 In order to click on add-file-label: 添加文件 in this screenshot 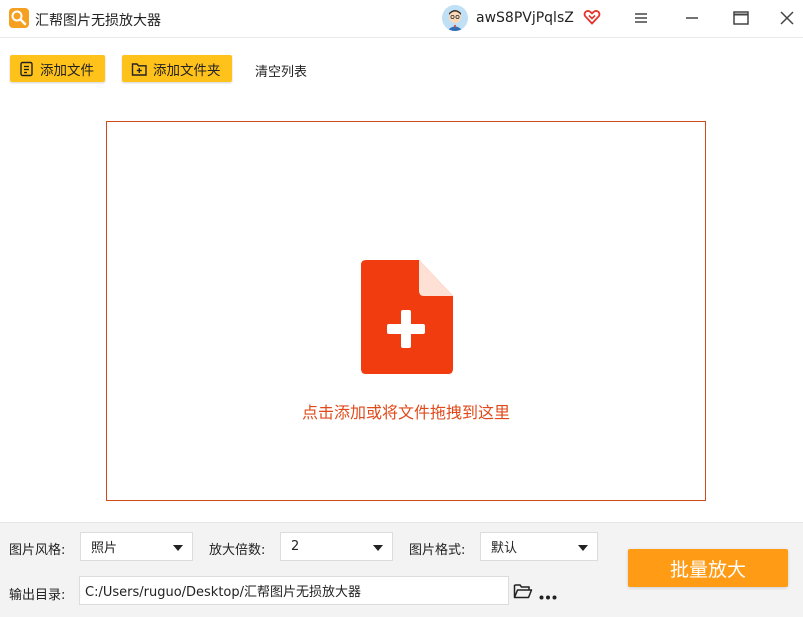, I will do `click(67, 70)`.